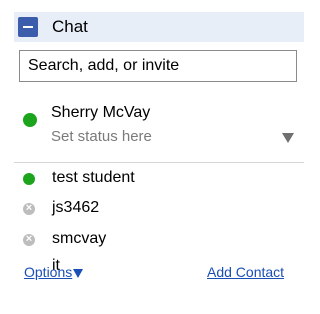  I want to click on chat-header: Chat, so click(159, 27).